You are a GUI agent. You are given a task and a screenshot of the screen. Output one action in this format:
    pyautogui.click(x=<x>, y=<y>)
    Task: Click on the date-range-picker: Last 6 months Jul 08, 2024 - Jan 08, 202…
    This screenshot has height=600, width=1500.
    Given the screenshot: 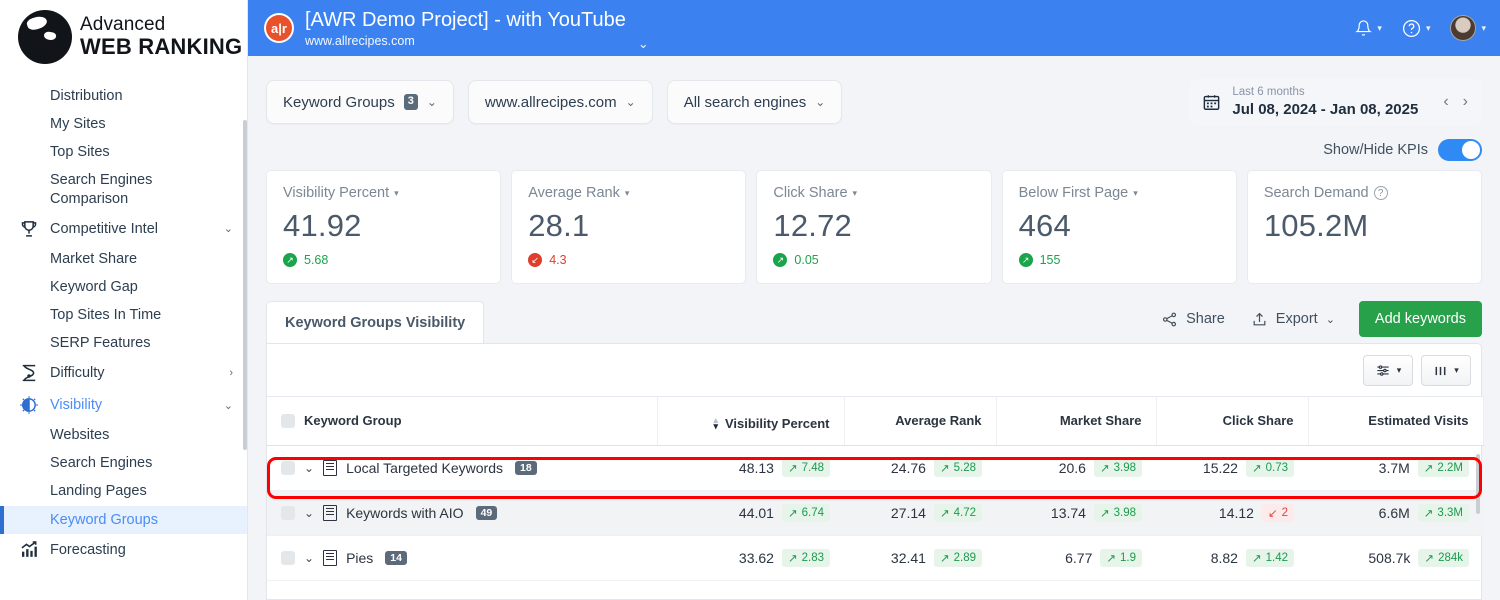 What is the action you would take?
    pyautogui.click(x=1335, y=102)
    